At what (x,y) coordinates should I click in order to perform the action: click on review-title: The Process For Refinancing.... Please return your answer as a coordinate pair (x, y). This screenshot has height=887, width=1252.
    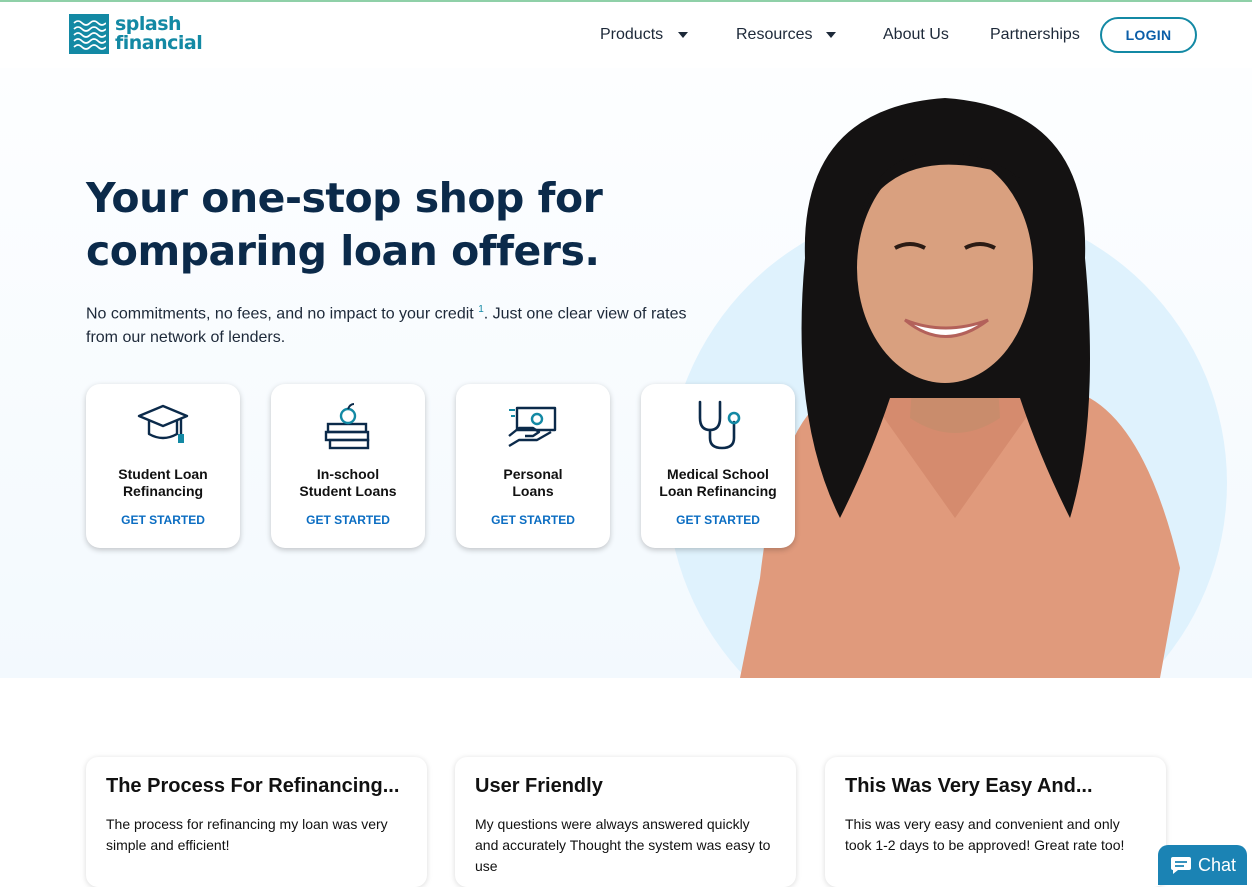
    Looking at the image, I should click on (253, 786).